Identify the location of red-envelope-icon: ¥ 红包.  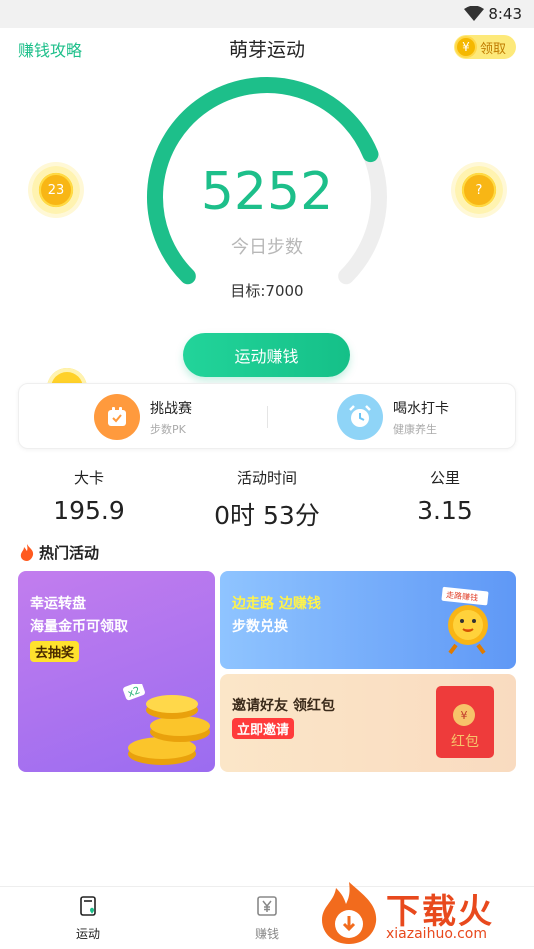
(465, 722).